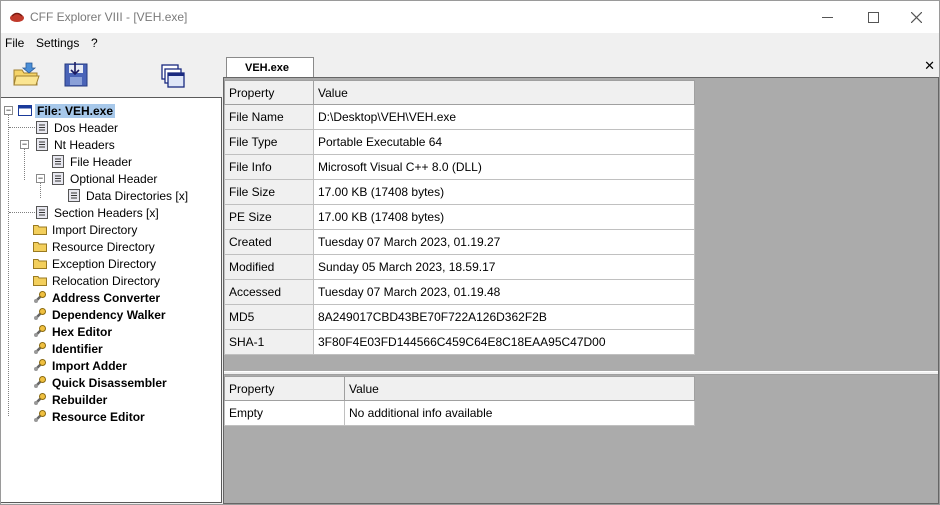  I want to click on table-row: File Name D:\Desktop\VEH\VEH.exe, so click(459, 117).